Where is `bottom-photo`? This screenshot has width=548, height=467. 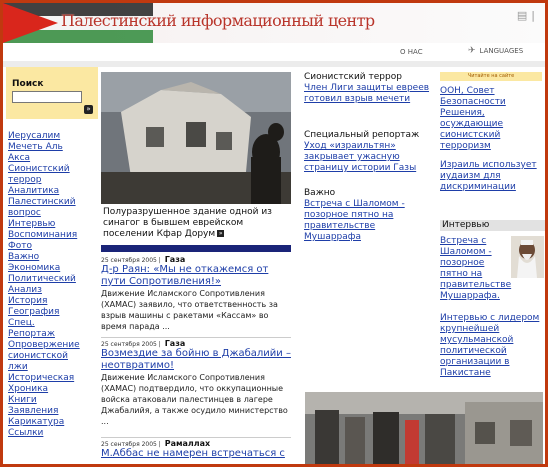
bottom-photo is located at coordinates (424, 428).